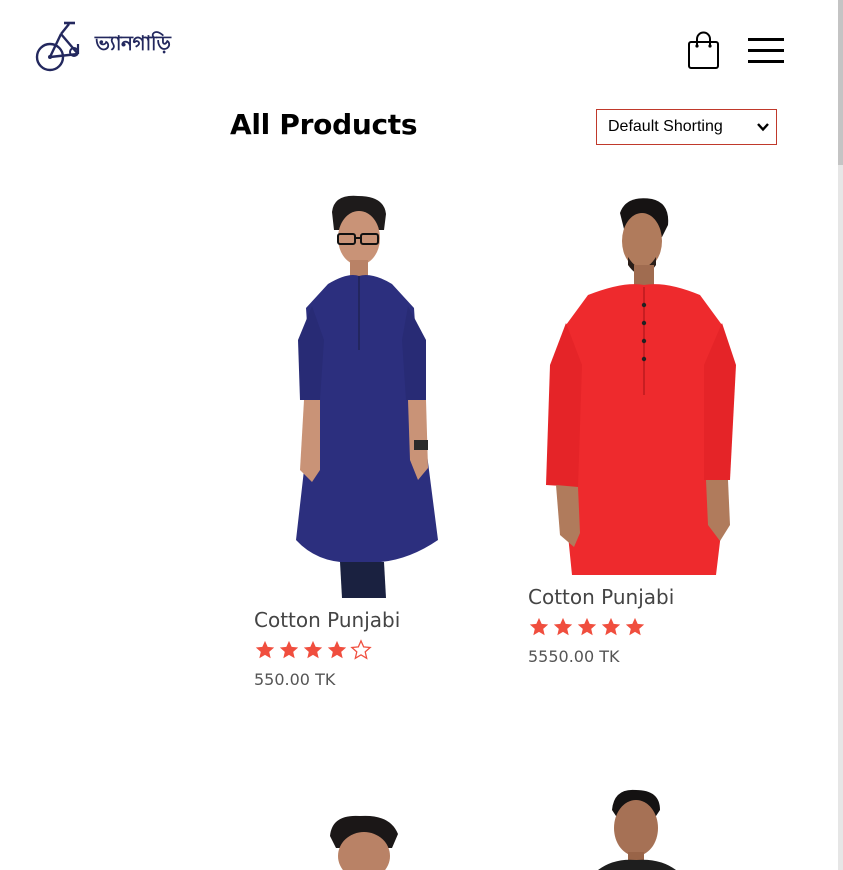 This screenshot has width=843, height=870. What do you see at coordinates (766, 51) in the screenshot?
I see `hamburger-menu-icon` at bounding box center [766, 51].